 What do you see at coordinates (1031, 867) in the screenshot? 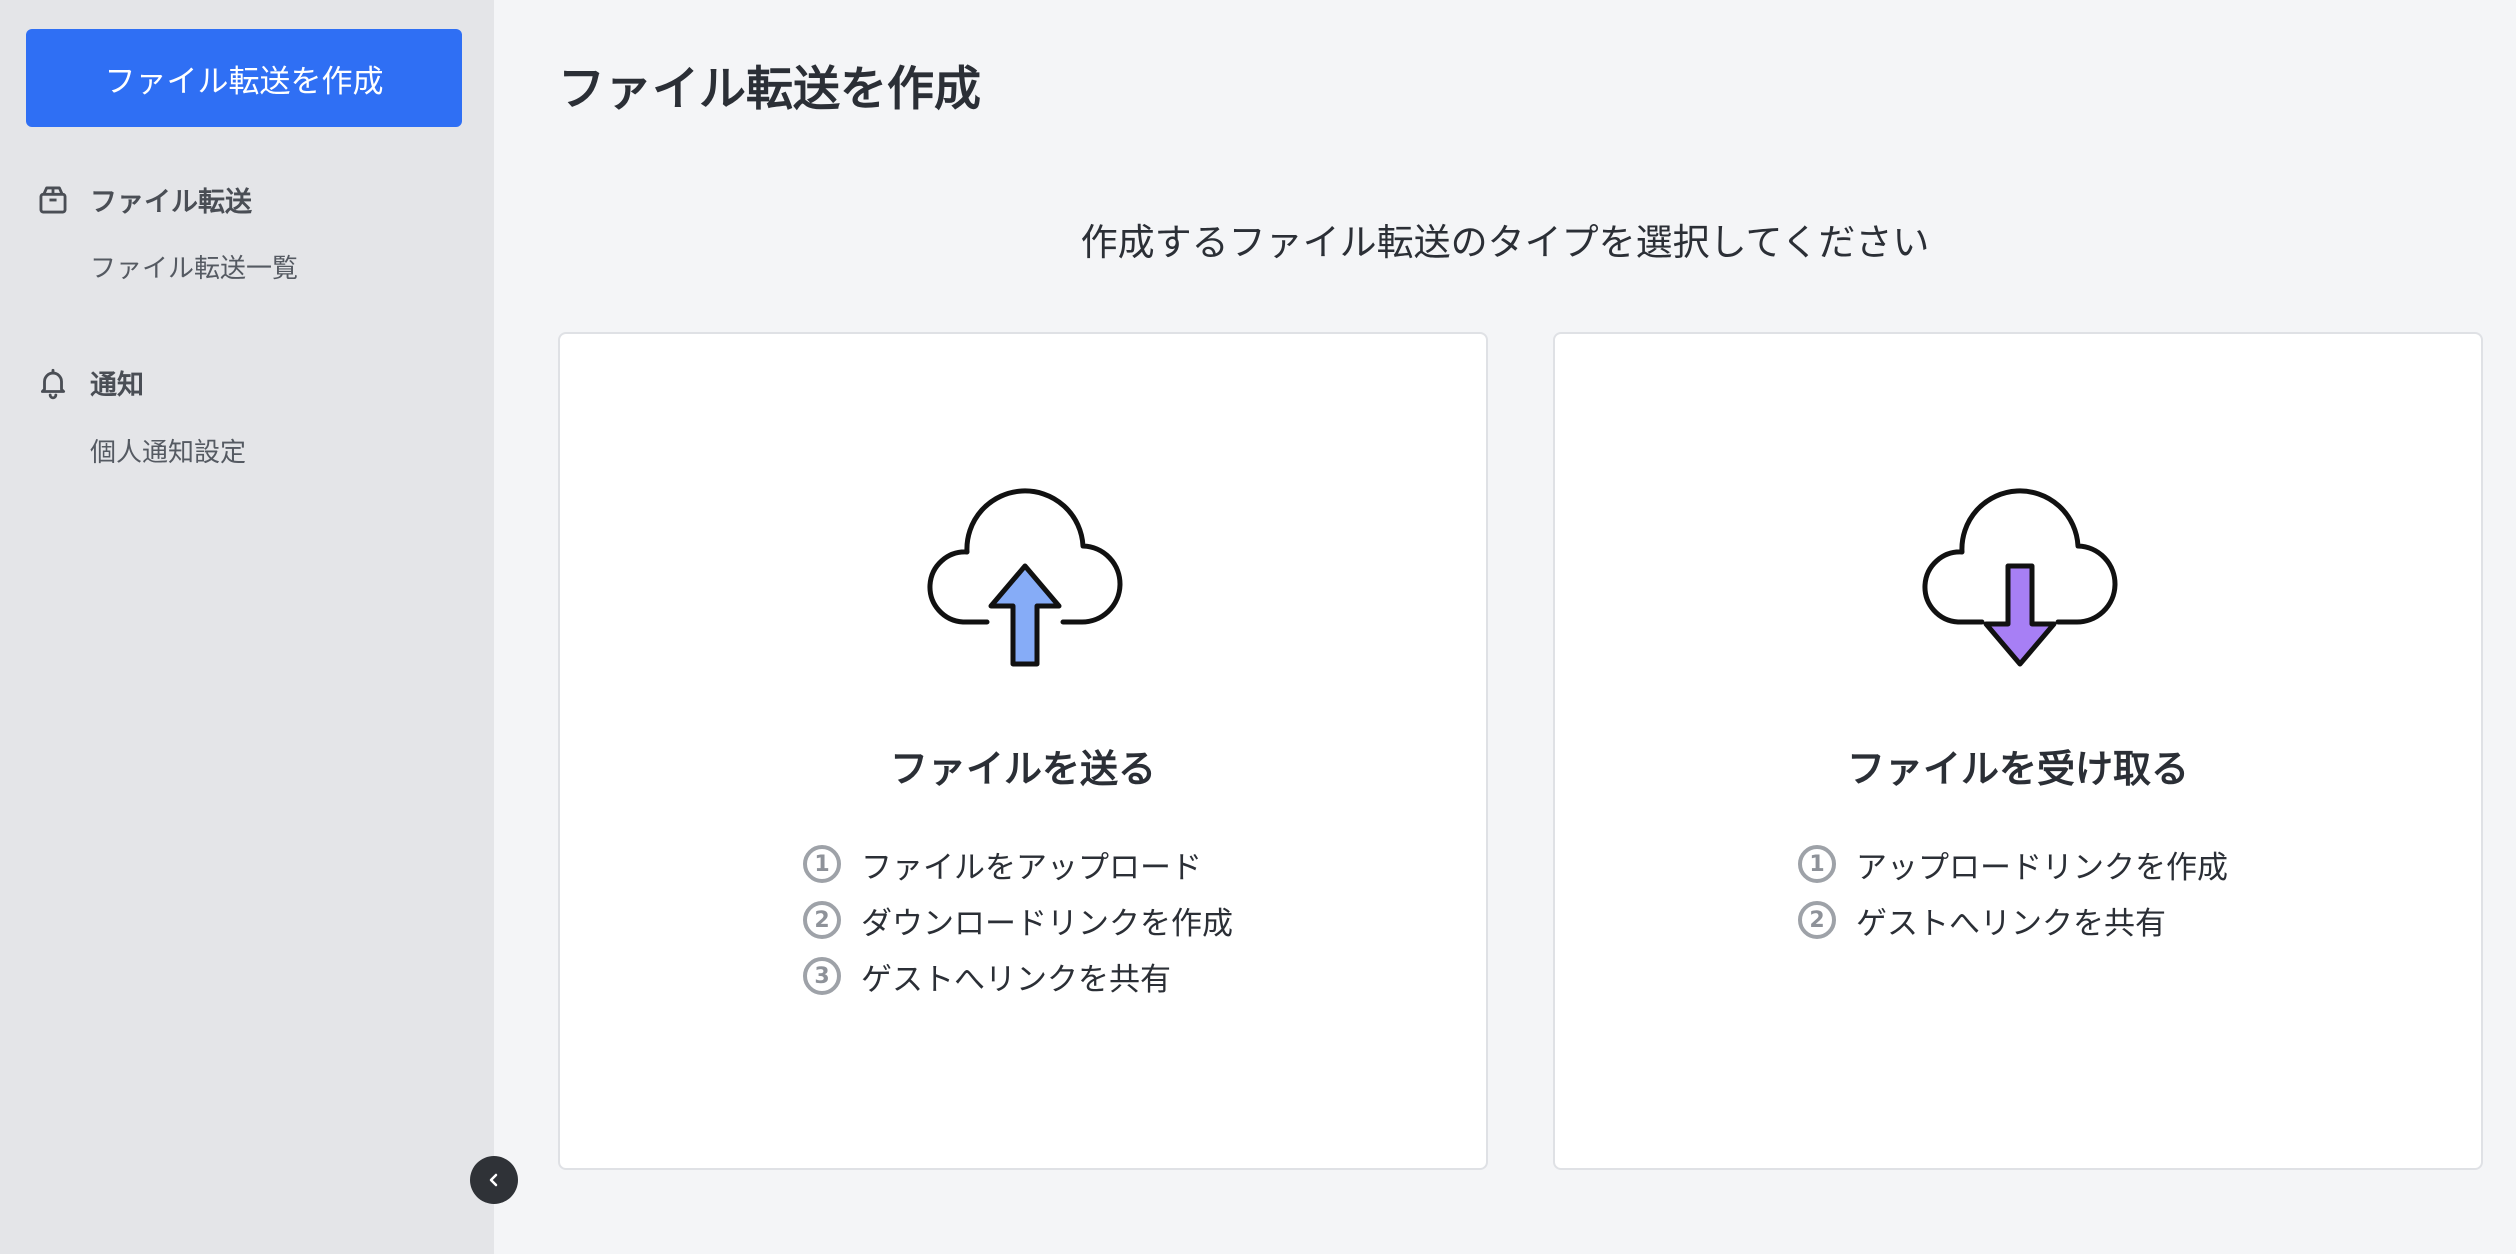
I see `step-text: ファイルをアップロード` at bounding box center [1031, 867].